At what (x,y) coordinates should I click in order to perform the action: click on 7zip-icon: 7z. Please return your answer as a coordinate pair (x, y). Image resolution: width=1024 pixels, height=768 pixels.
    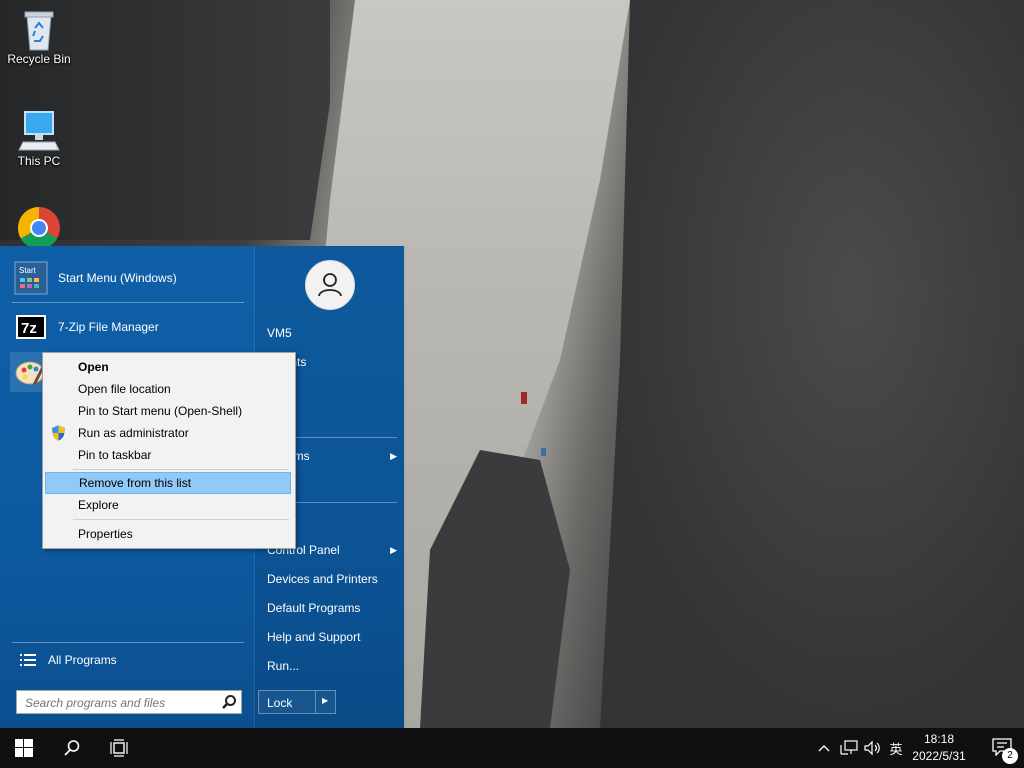
    Looking at the image, I should click on (31, 327).